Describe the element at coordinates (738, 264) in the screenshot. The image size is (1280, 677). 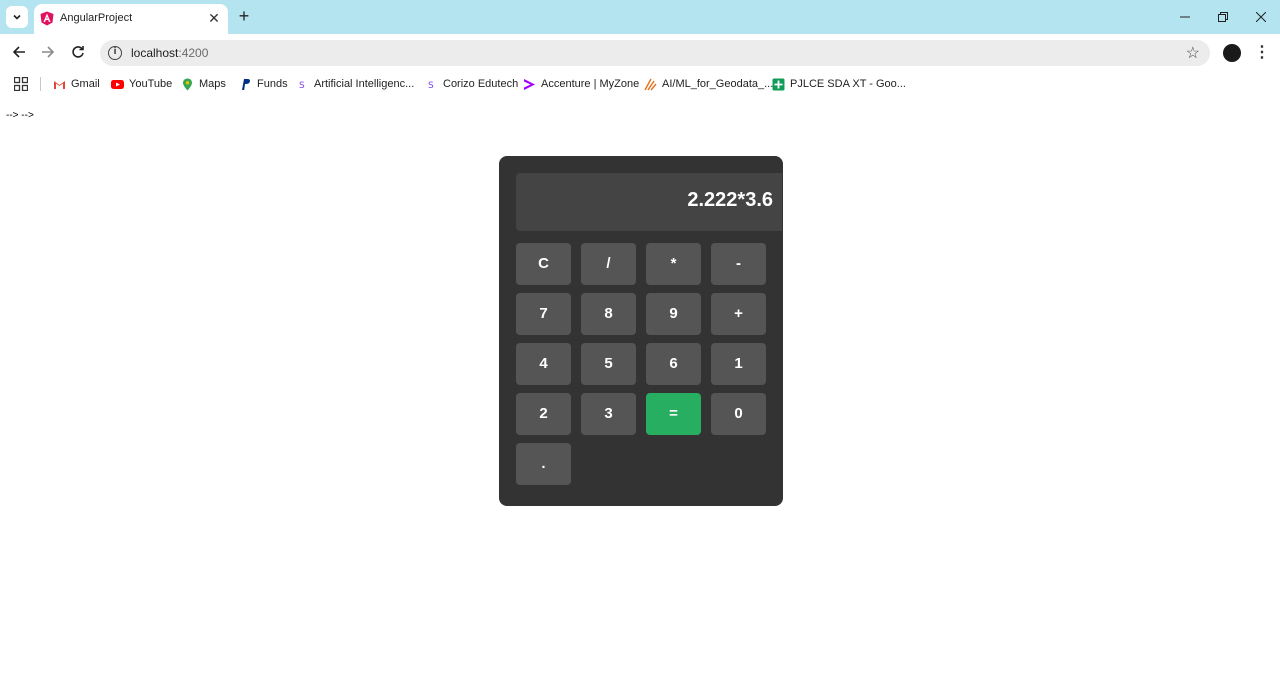
I see `key-subtract: -` at that location.